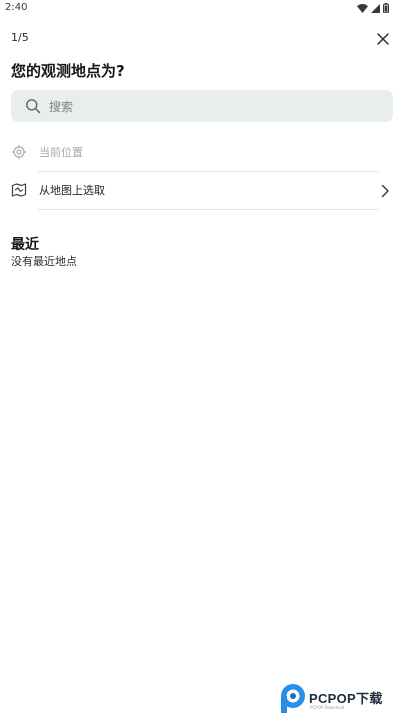 The width and height of the screenshot is (403, 720). Describe the element at coordinates (202, 190) in the screenshot. I see `pick-on-map-option: 从地图上选取` at that location.